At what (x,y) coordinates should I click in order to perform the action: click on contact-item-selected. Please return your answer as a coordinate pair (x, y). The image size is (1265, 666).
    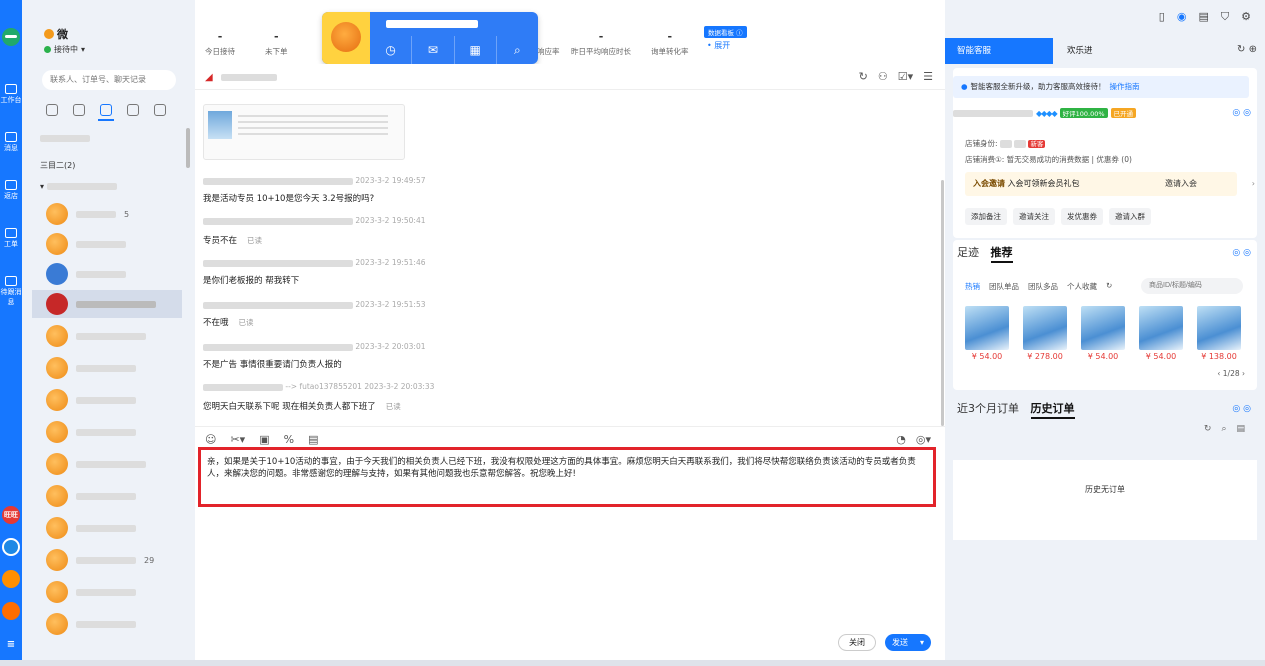
    Looking at the image, I should click on (107, 304).